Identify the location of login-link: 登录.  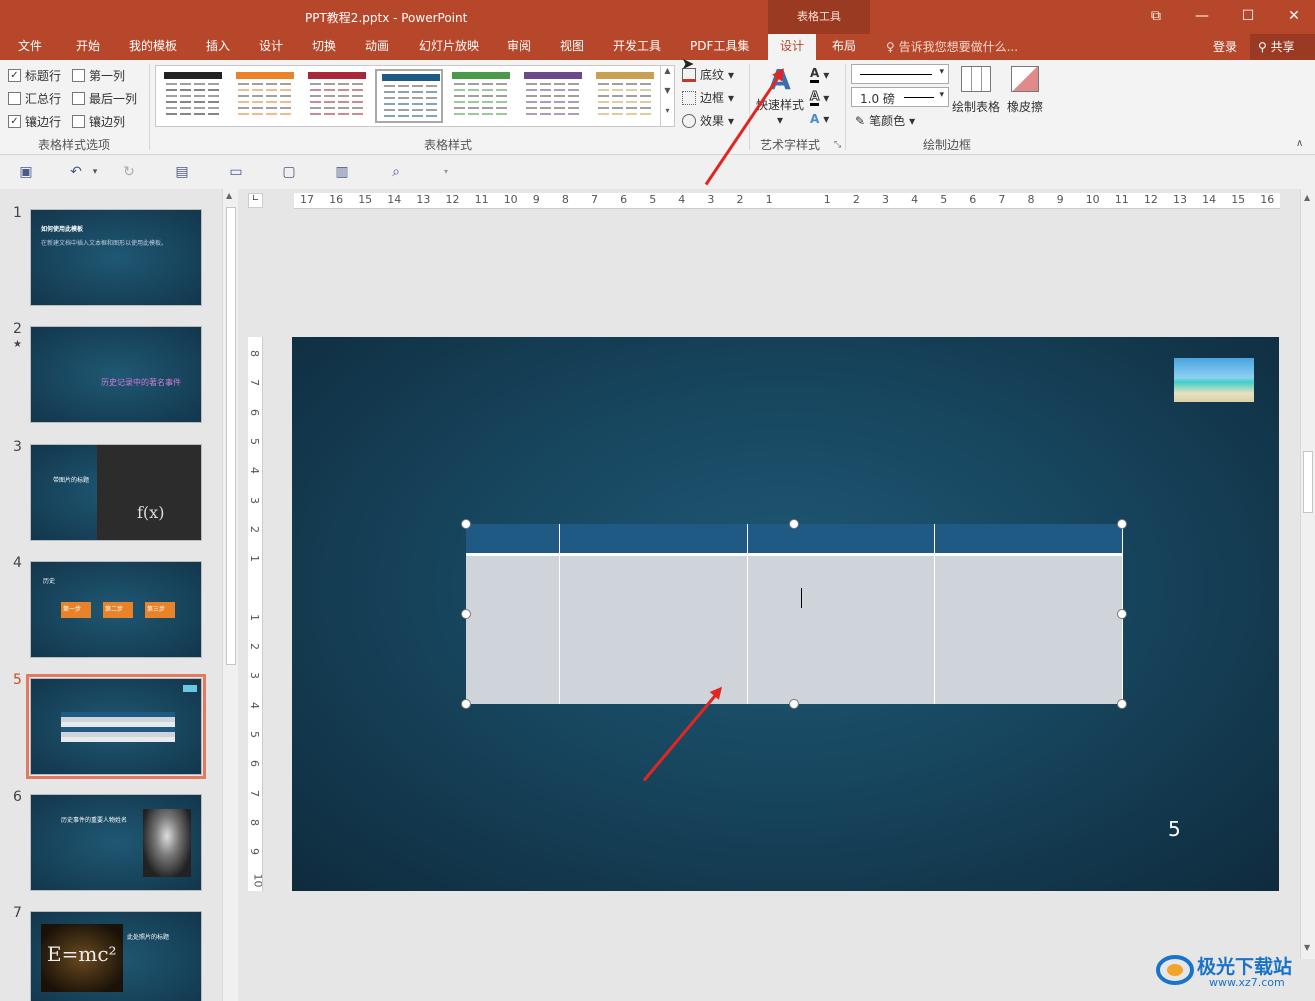
(1225, 46).